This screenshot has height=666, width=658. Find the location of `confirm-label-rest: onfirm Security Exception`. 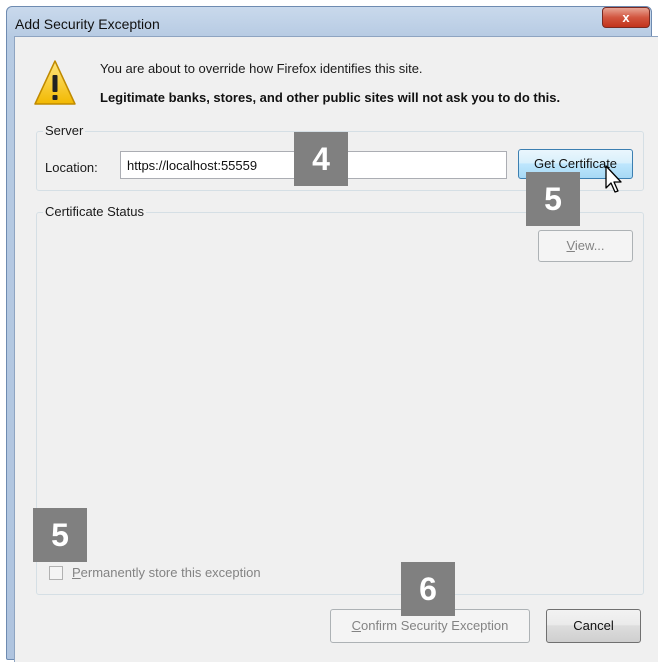

confirm-label-rest: onfirm Security Exception is located at coordinates (434, 625).